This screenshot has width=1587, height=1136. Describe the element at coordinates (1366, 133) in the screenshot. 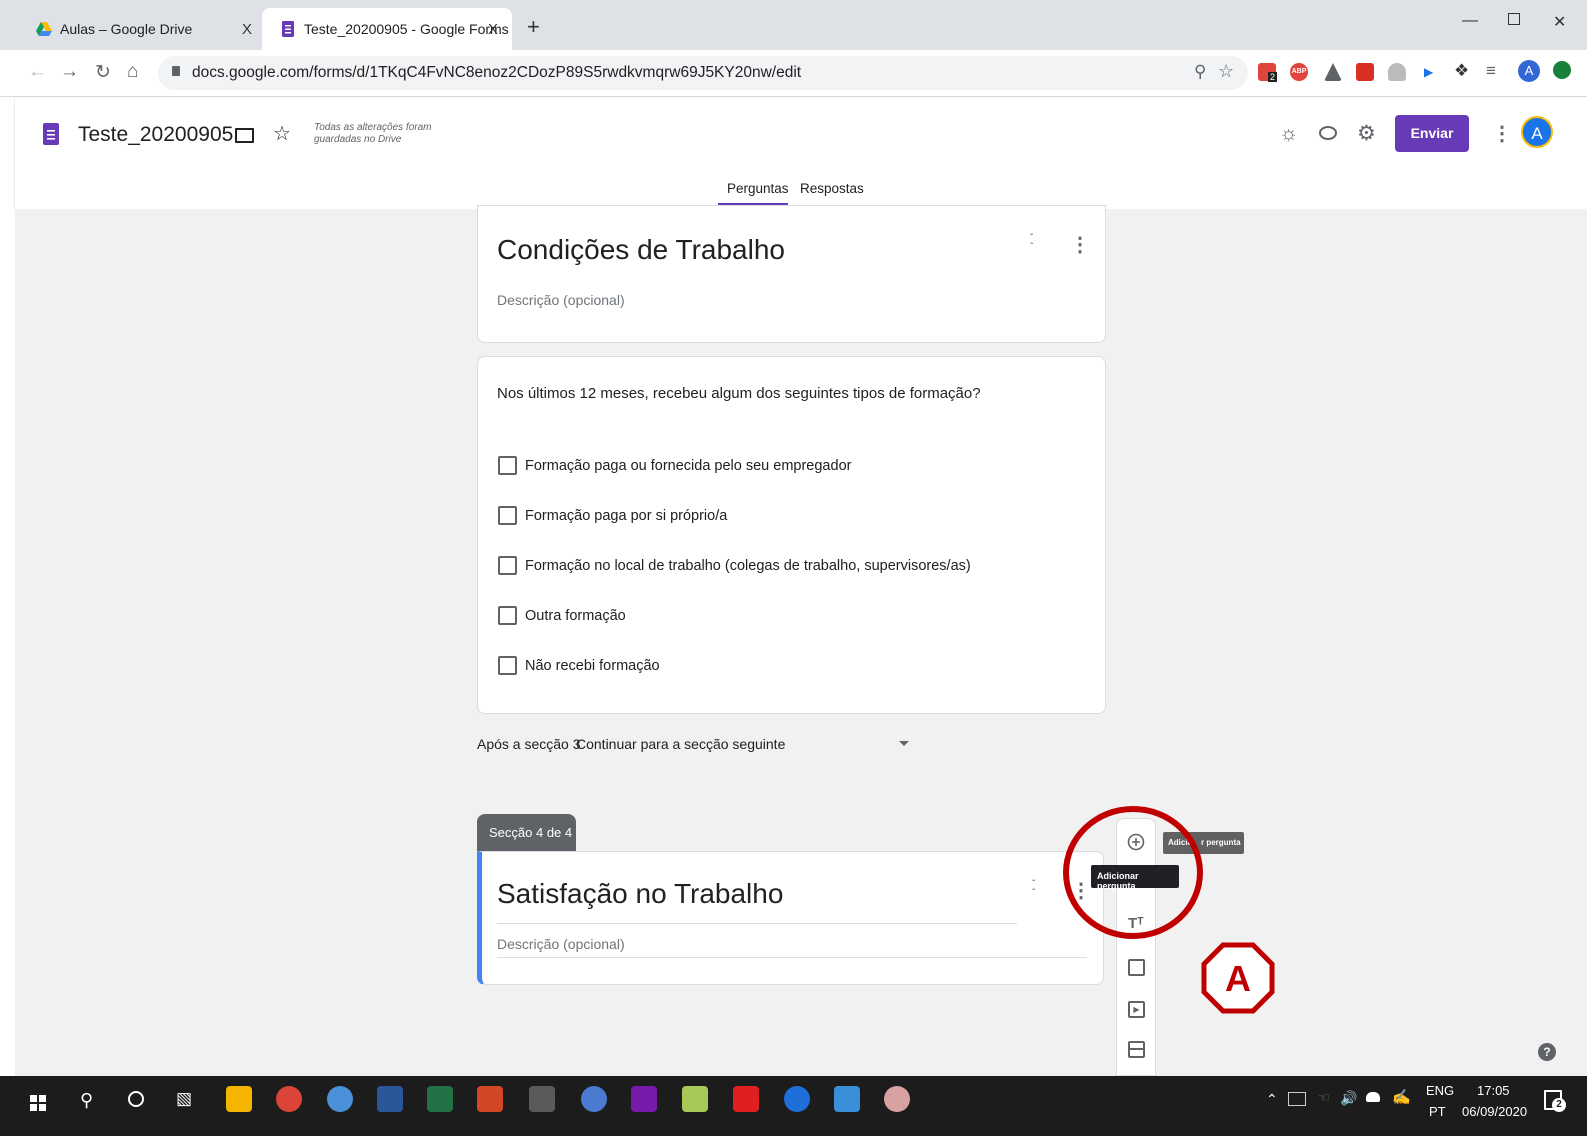

I see `settings-gear-icon: ⚙` at that location.